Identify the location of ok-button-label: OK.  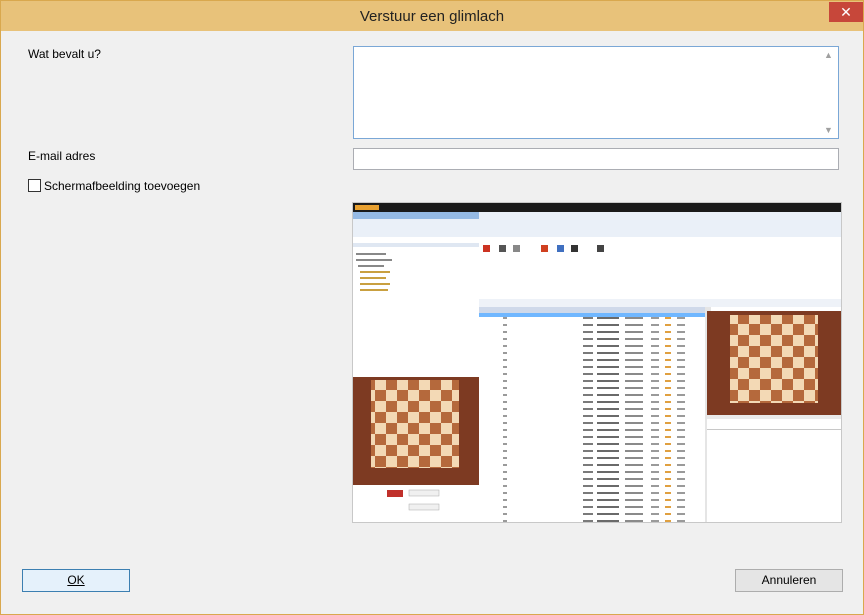
(76, 580).